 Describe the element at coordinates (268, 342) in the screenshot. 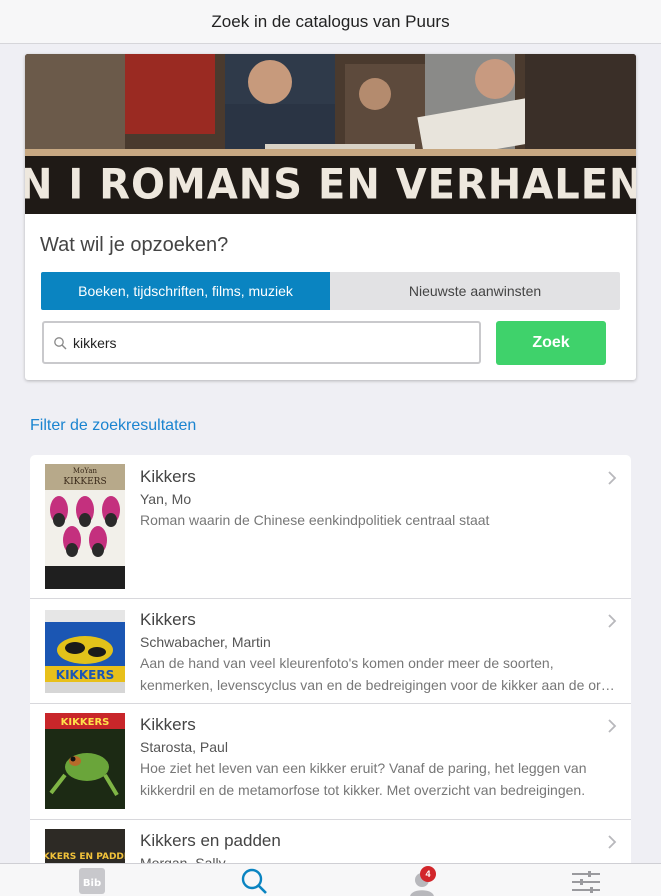

I see `search-input` at that location.